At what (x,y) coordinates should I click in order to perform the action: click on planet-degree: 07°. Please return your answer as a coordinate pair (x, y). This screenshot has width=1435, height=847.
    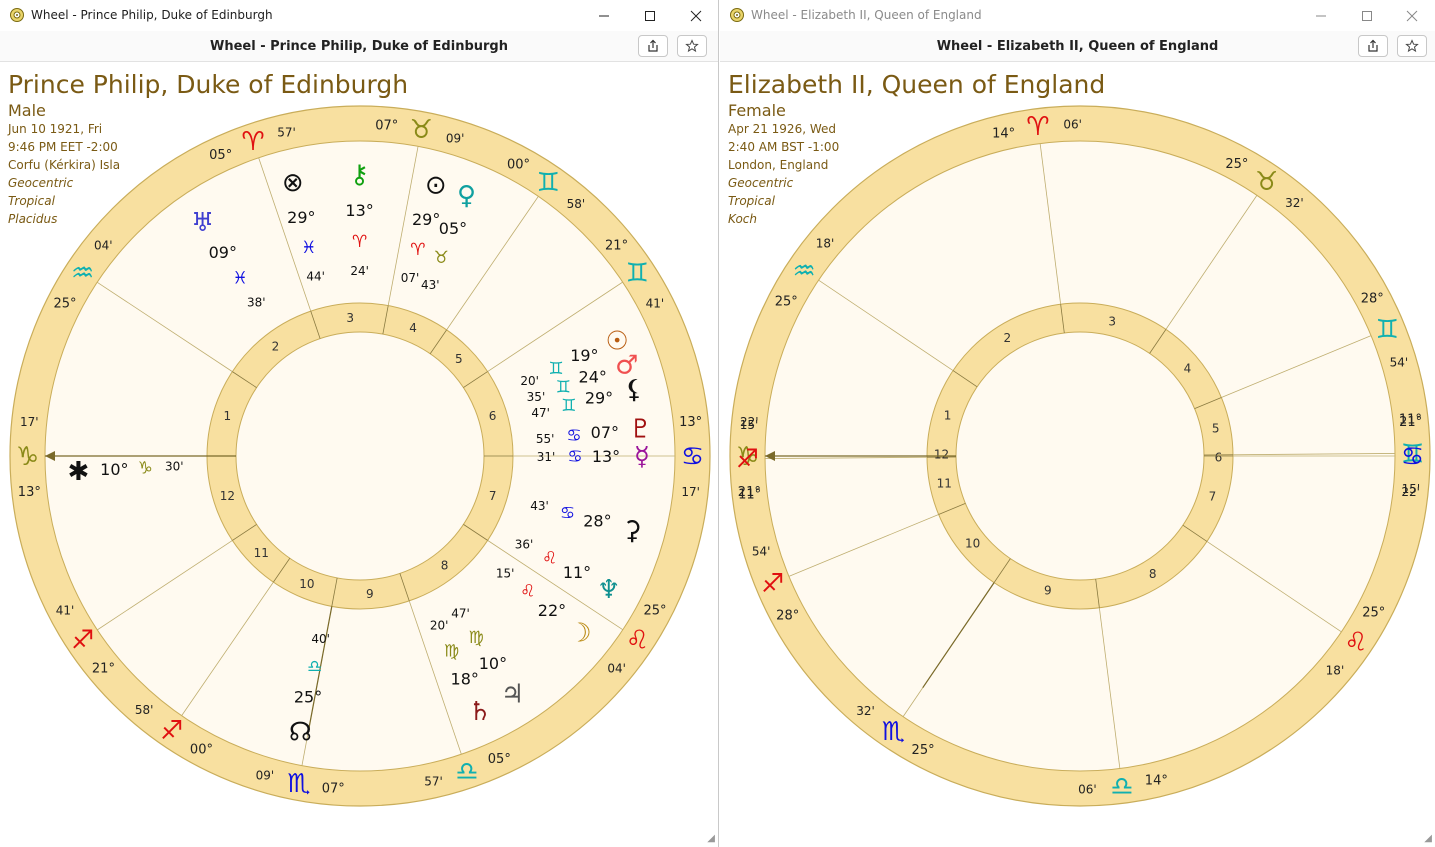
    Looking at the image, I should click on (605, 432).